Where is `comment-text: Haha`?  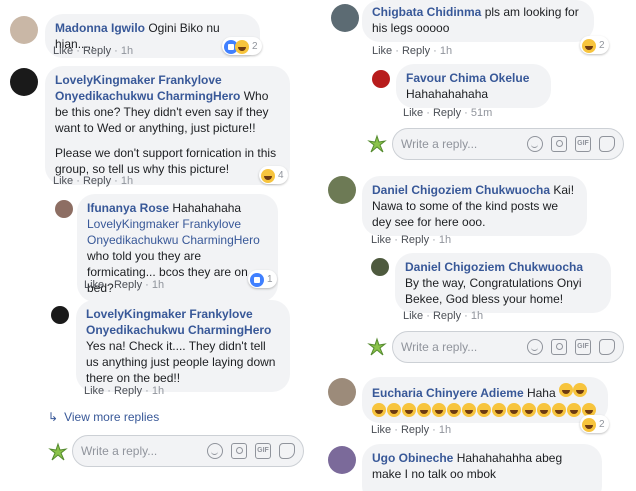 comment-text: Haha is located at coordinates (541, 393).